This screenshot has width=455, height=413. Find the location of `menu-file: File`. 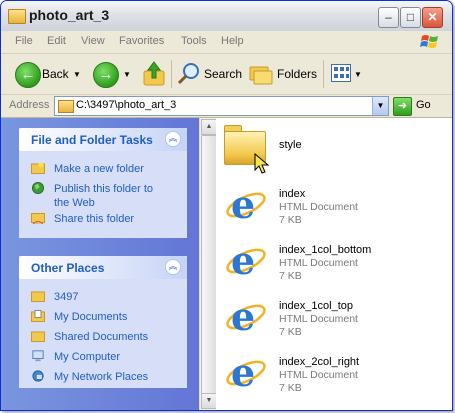

menu-file: File is located at coordinates (24, 41).